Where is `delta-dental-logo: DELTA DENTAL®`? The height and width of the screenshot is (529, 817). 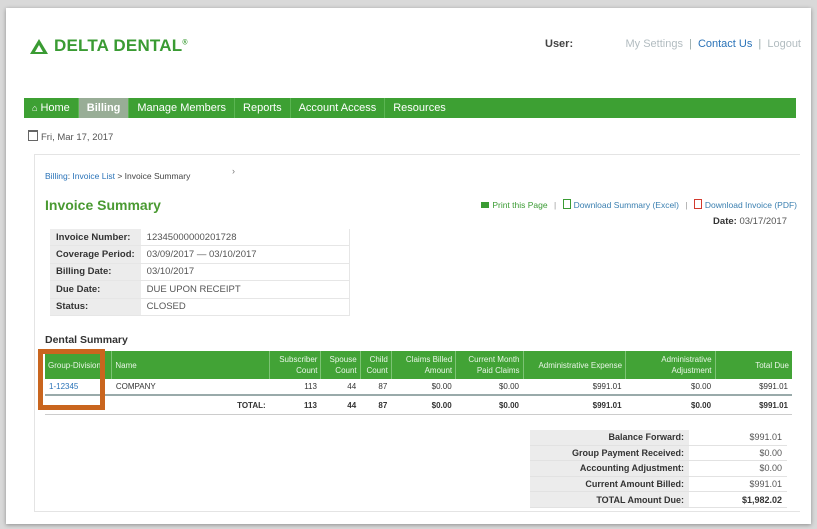 delta-dental-logo: DELTA DENTAL® is located at coordinates (109, 46).